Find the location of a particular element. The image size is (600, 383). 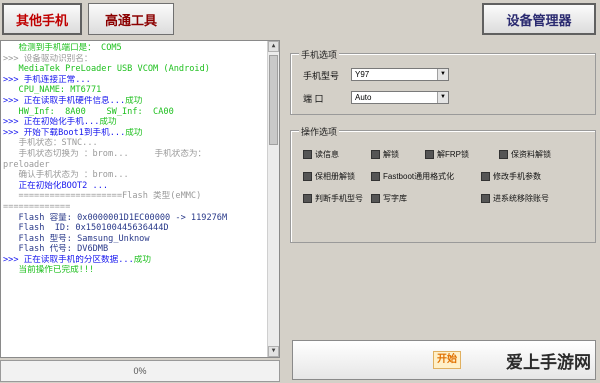

phone-options-title: 手机选项 is located at coordinates (319, 54).